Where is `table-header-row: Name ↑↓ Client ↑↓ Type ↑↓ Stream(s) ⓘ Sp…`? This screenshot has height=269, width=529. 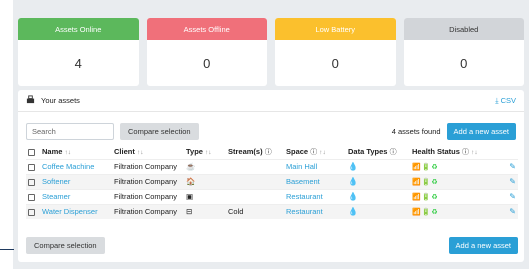
table-header-row: Name ↑↓ Client ↑↓ Type ↑↓ Stream(s) ⓘ Sp… is located at coordinates (272, 152).